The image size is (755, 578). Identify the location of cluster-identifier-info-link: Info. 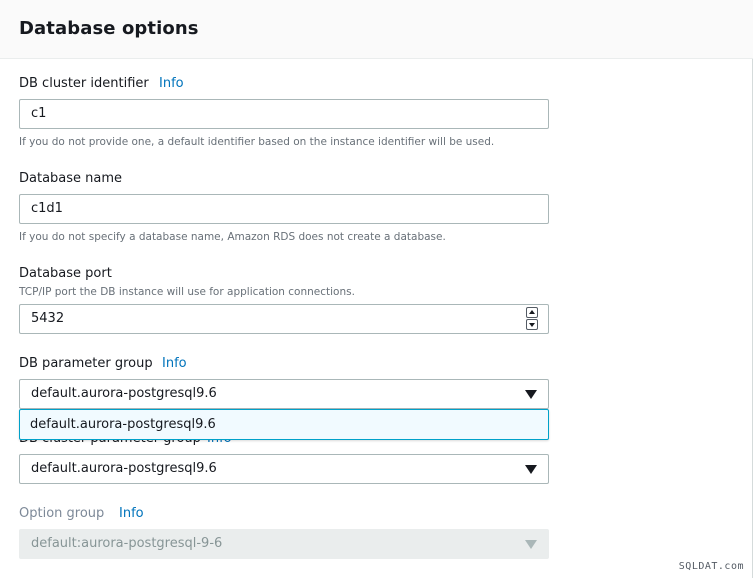
(171, 83).